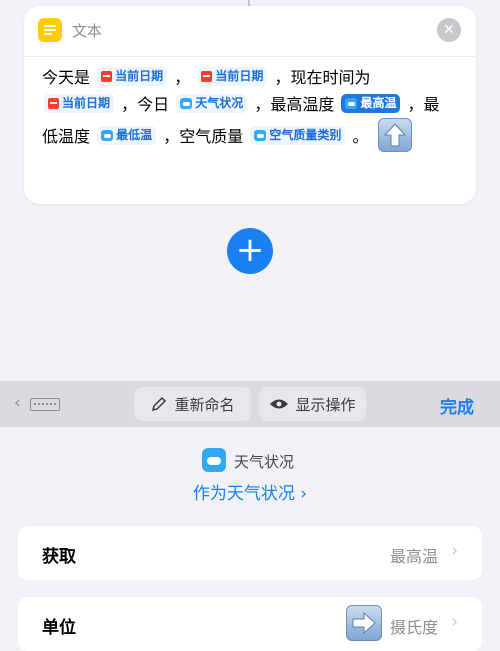  I want to click on text-segment: ，现在时间为, so click(322, 77).